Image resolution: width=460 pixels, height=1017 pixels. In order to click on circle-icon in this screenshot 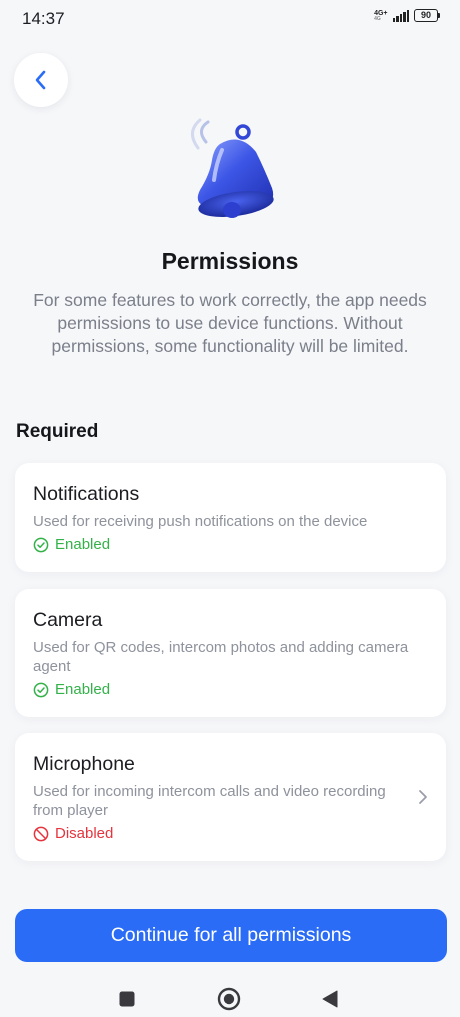, I will do `click(229, 998)`.